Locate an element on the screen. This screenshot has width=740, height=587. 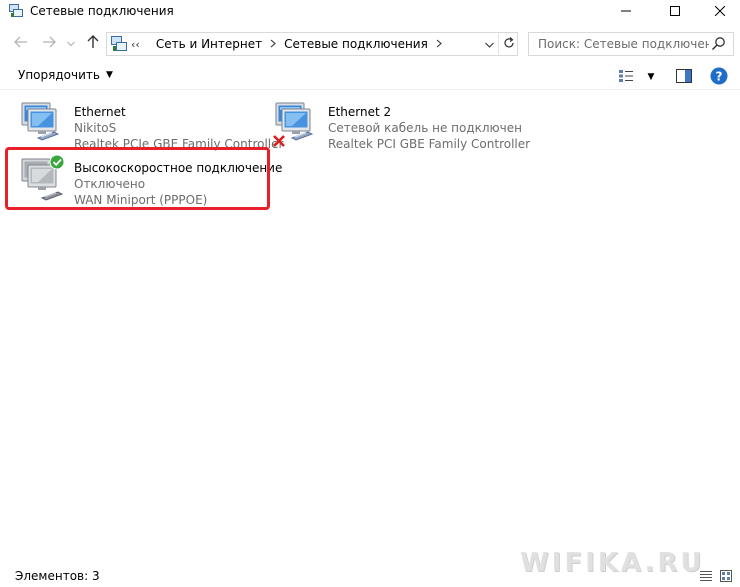
details-view-icon is located at coordinates (706, 576).